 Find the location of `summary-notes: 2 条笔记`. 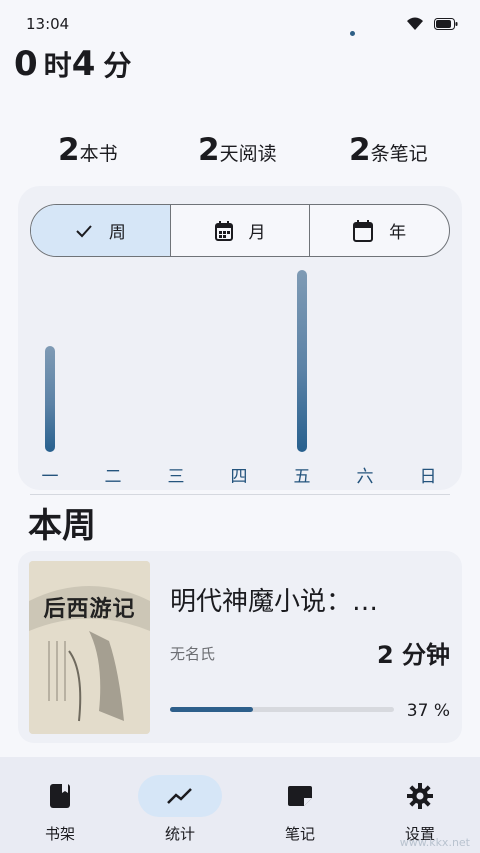

summary-notes: 2 条笔记 is located at coordinates (388, 150).